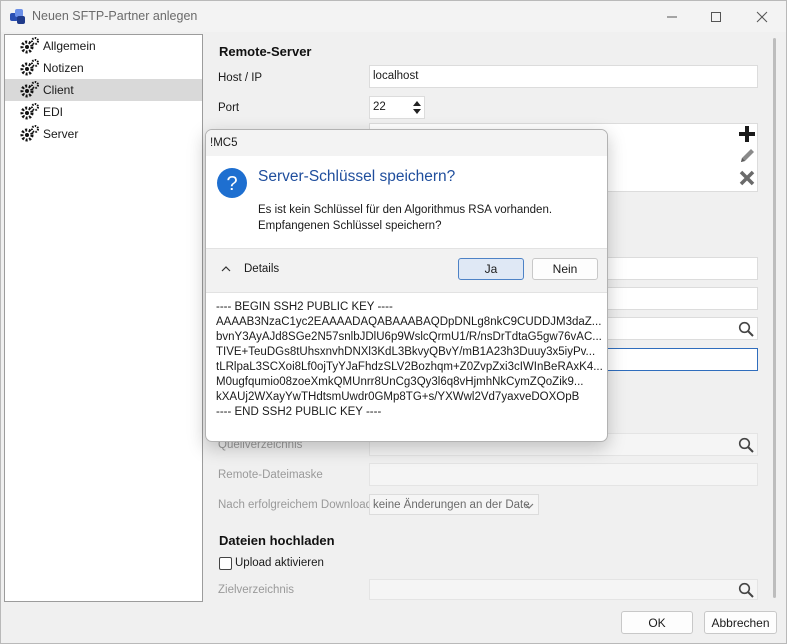  I want to click on port-stepper: 22, so click(397, 107).